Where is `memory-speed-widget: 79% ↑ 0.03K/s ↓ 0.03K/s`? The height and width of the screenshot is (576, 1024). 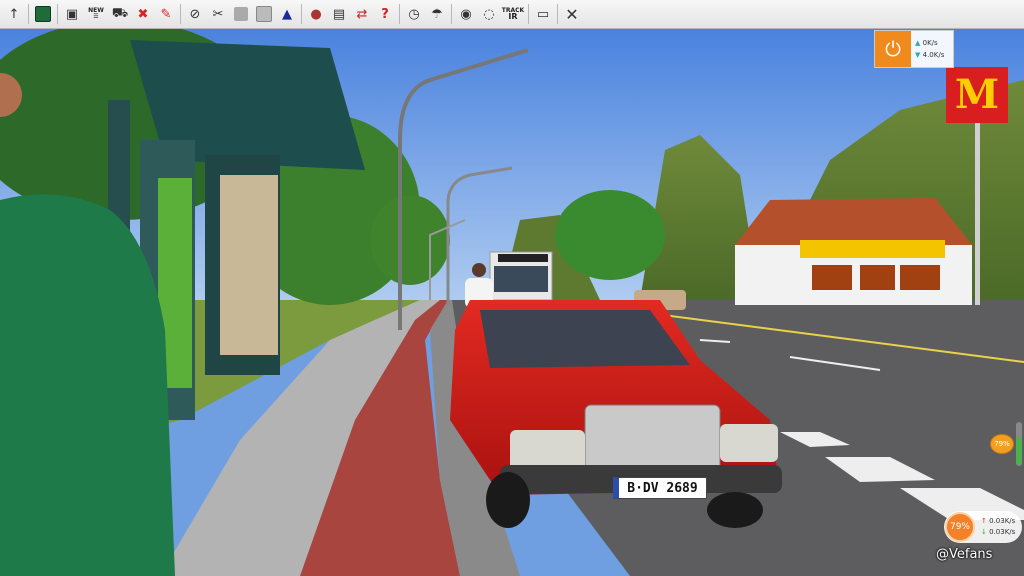 memory-speed-widget: 79% ↑ 0.03K/s ↓ 0.03K/s is located at coordinates (983, 527).